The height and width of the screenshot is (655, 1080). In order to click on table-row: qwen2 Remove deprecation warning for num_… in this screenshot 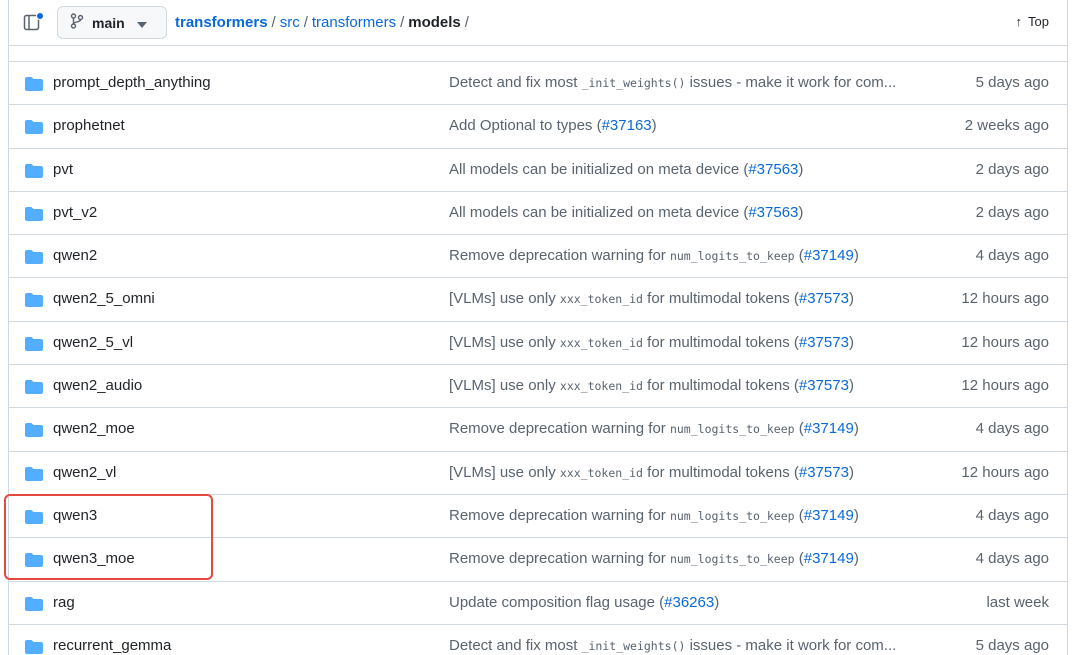, I will do `click(538, 257)`.